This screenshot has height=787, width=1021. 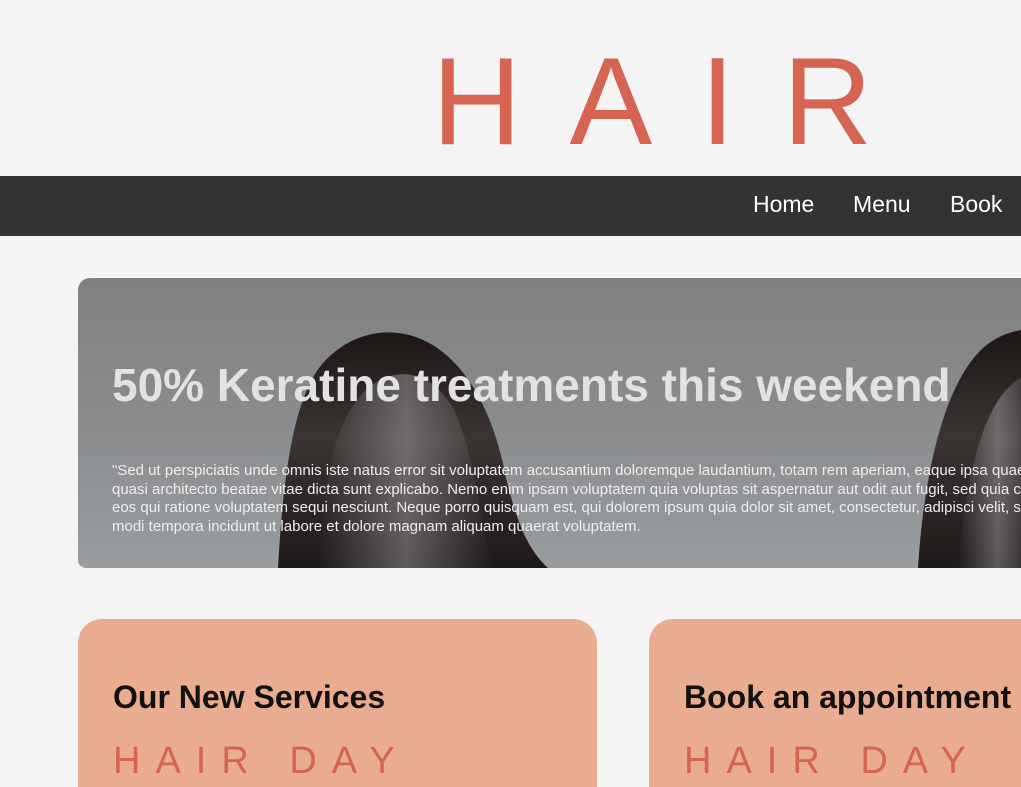 What do you see at coordinates (510, 206) in the screenshot?
I see `main-navbar: Home Menu Book` at bounding box center [510, 206].